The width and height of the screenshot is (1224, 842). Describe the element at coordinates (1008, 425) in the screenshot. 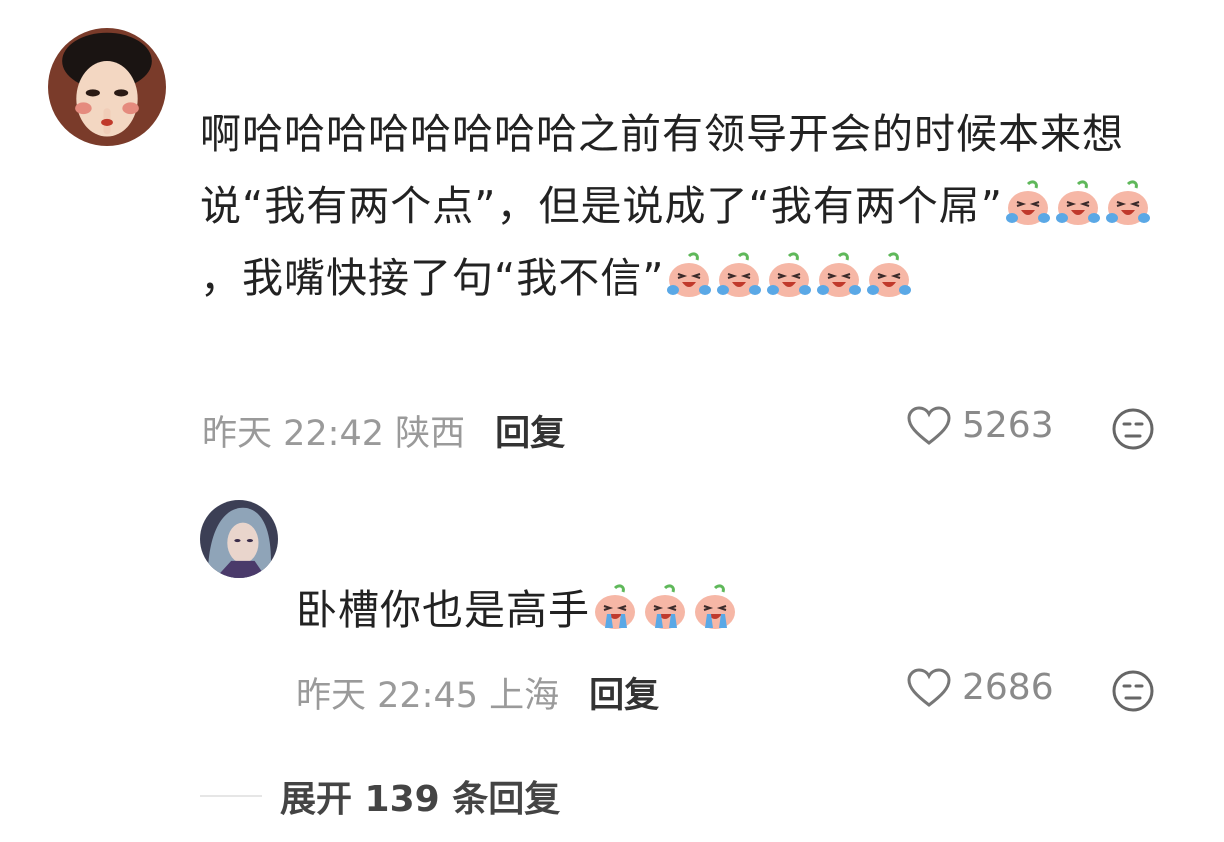

I see `like-count: 5263` at that location.